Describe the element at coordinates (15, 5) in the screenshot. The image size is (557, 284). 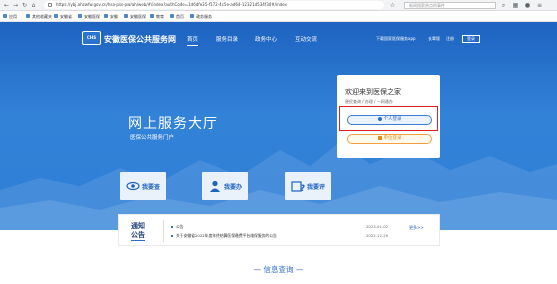
I see `forward-icon: →` at that location.